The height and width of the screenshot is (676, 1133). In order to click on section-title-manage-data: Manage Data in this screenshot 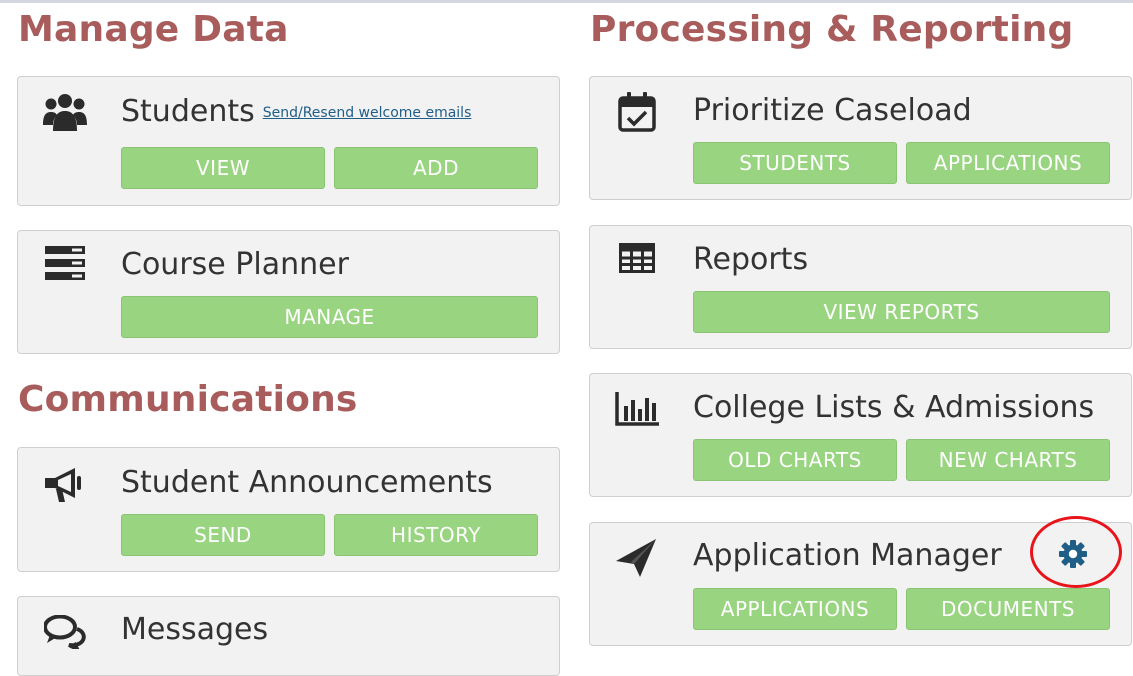, I will do `click(153, 29)`.